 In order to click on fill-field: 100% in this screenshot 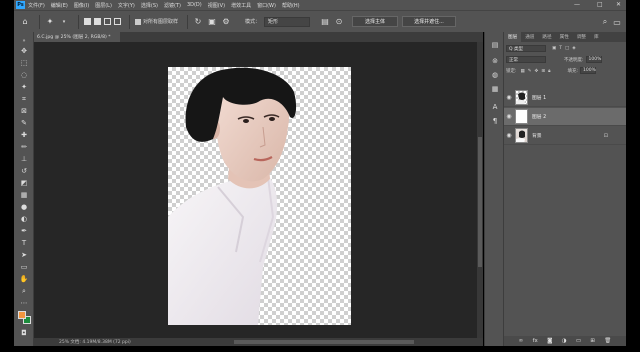, I will do `click(588, 70)`.